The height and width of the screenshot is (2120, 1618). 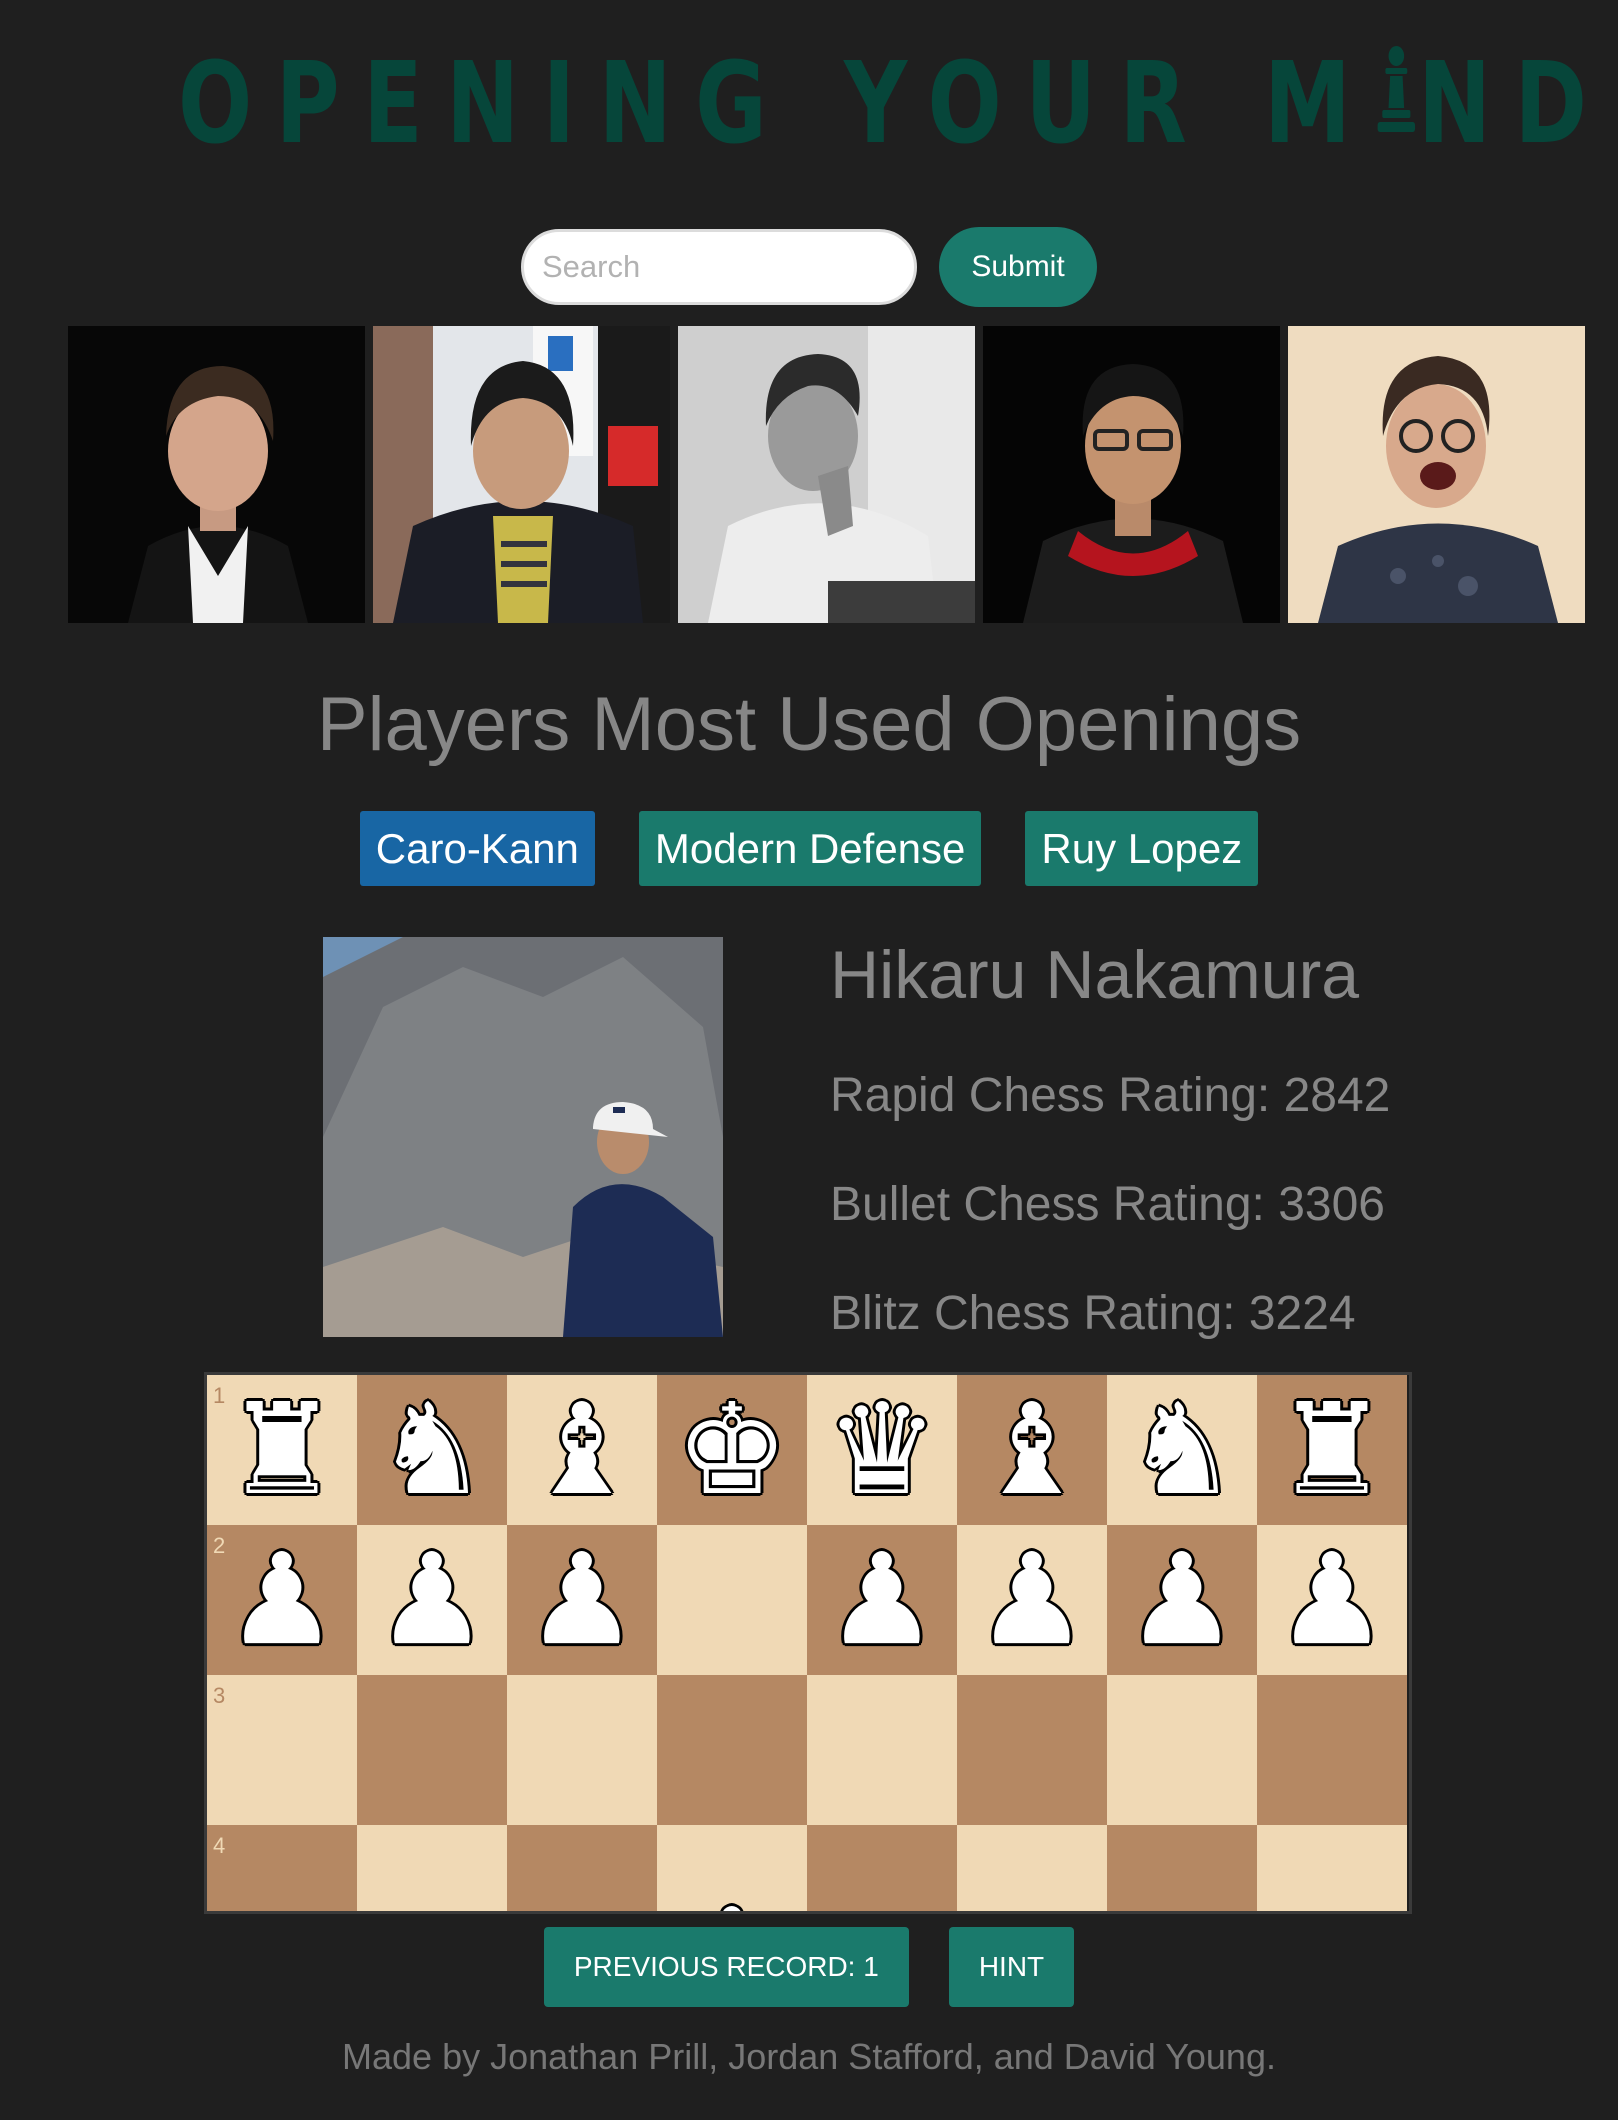 I want to click on player-gallery, so click(x=826, y=474).